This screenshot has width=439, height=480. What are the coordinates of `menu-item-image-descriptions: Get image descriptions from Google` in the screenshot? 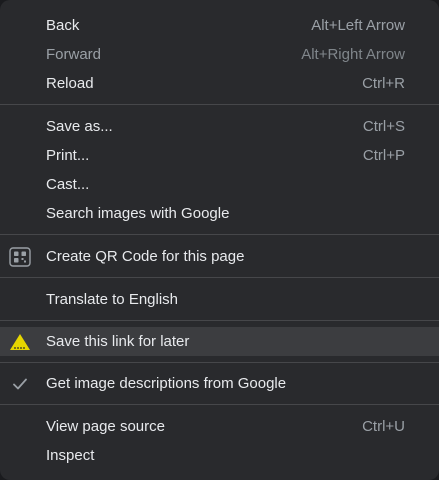 It's located at (219, 383).